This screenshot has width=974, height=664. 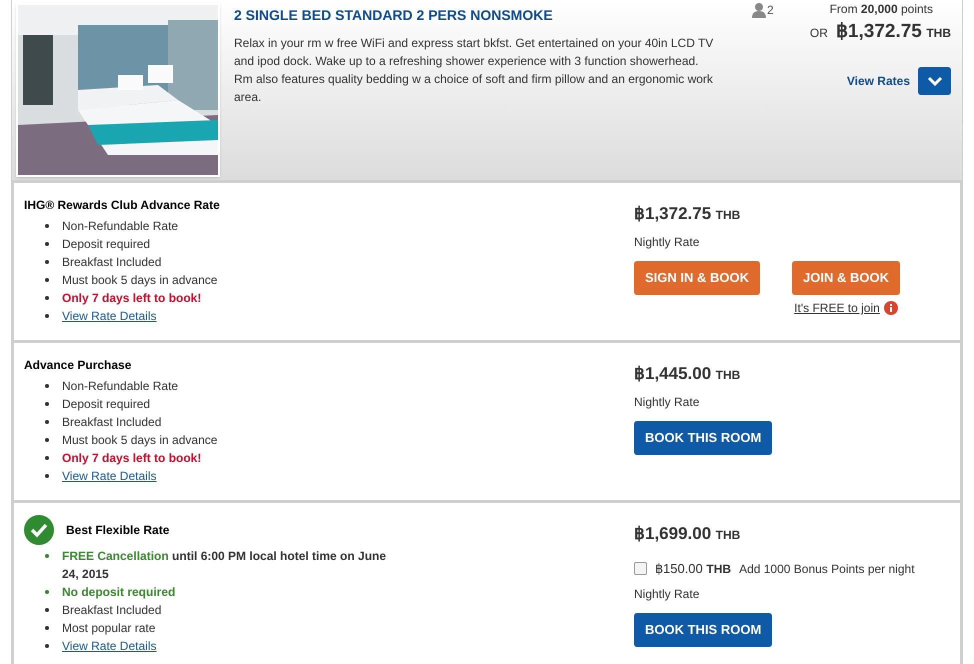 What do you see at coordinates (770, 10) in the screenshot?
I see `guest-count: 2` at bounding box center [770, 10].